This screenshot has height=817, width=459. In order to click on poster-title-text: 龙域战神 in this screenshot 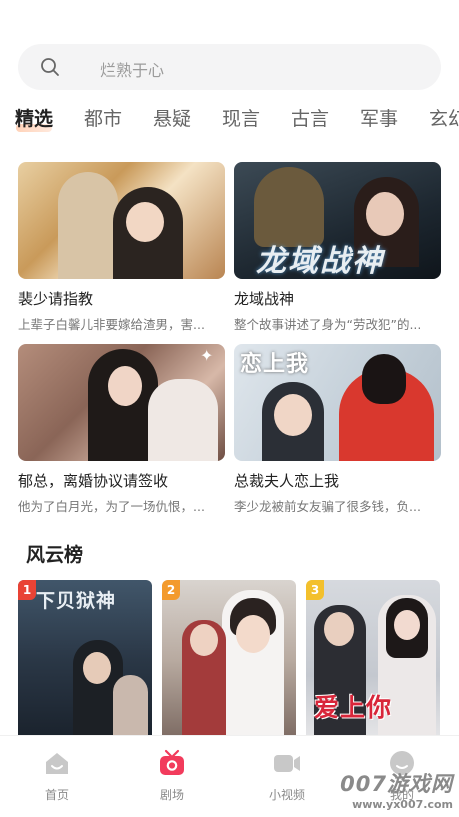, I will do `click(320, 261)`.